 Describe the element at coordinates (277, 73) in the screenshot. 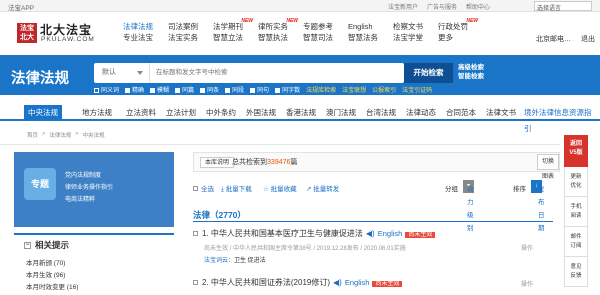

I see `search-input` at that location.